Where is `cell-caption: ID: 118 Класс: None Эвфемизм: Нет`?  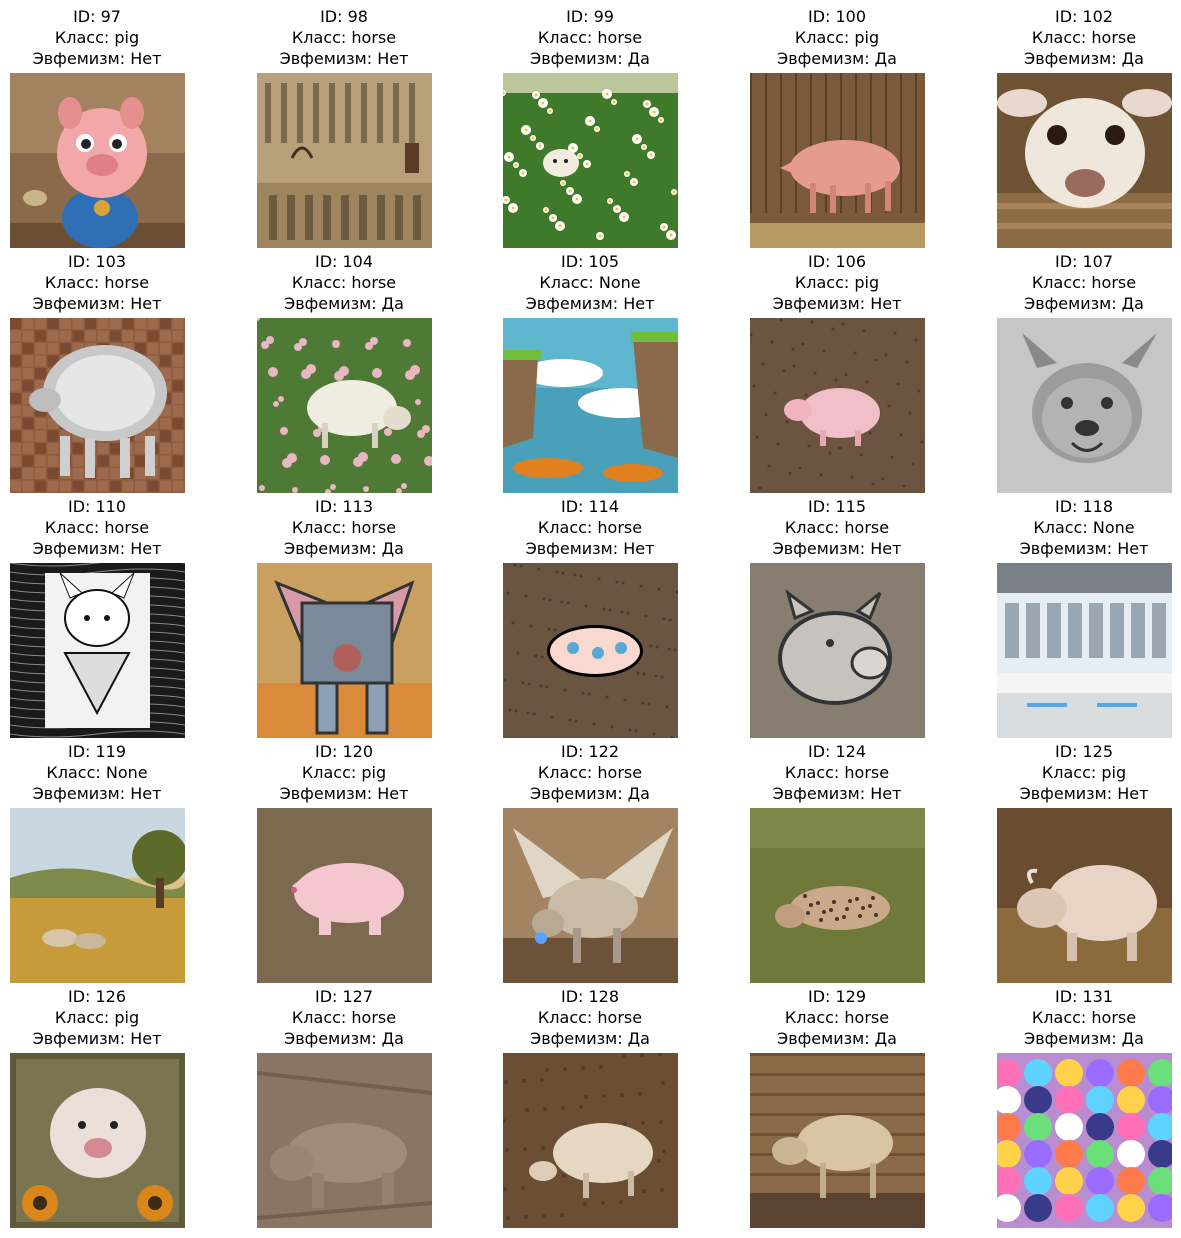
cell-caption: ID: 118 Класс: None Эвфемизм: Нет is located at coordinates (1084, 527).